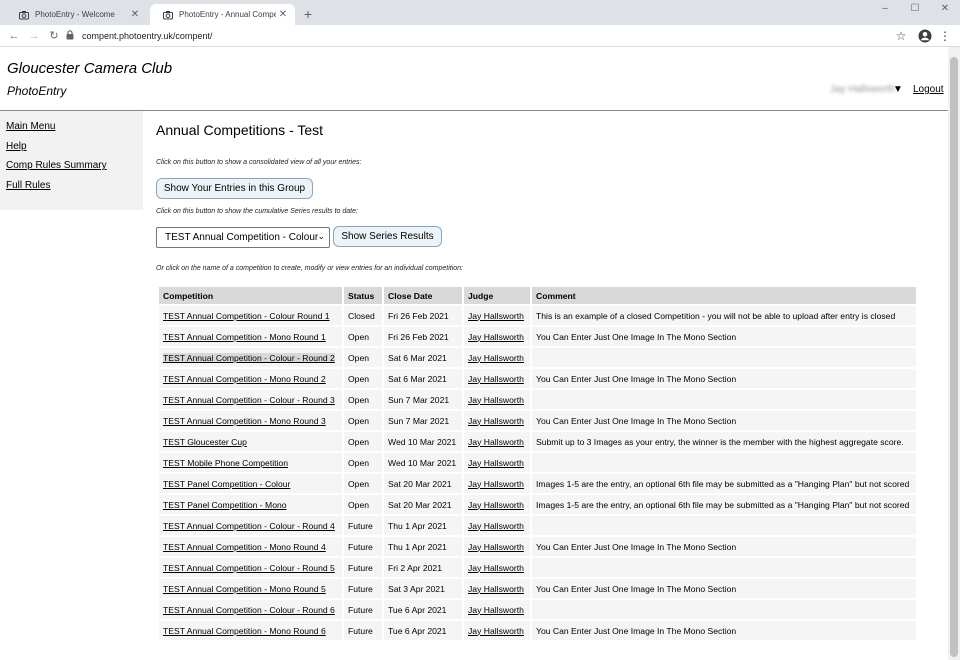 The height and width of the screenshot is (660, 960). I want to click on scrollbar, so click(954, 353).